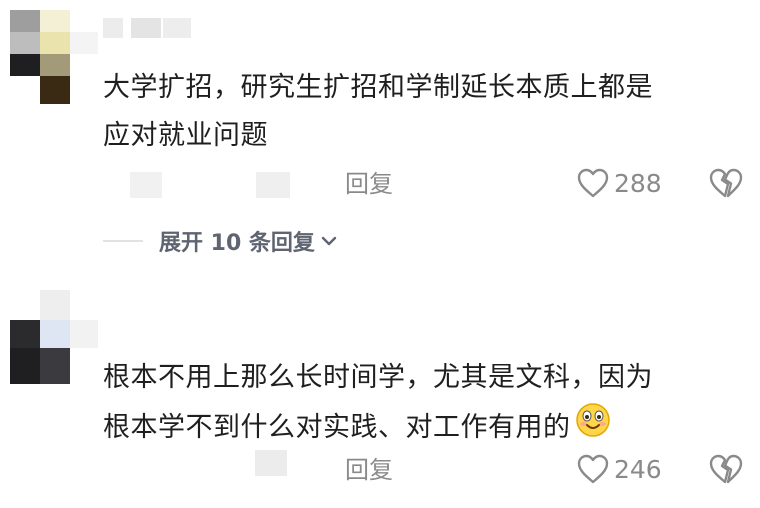 This screenshot has height=508, width=760. Describe the element at coordinates (638, 469) in the screenshot. I see `comment-2-like-count: 246` at that location.